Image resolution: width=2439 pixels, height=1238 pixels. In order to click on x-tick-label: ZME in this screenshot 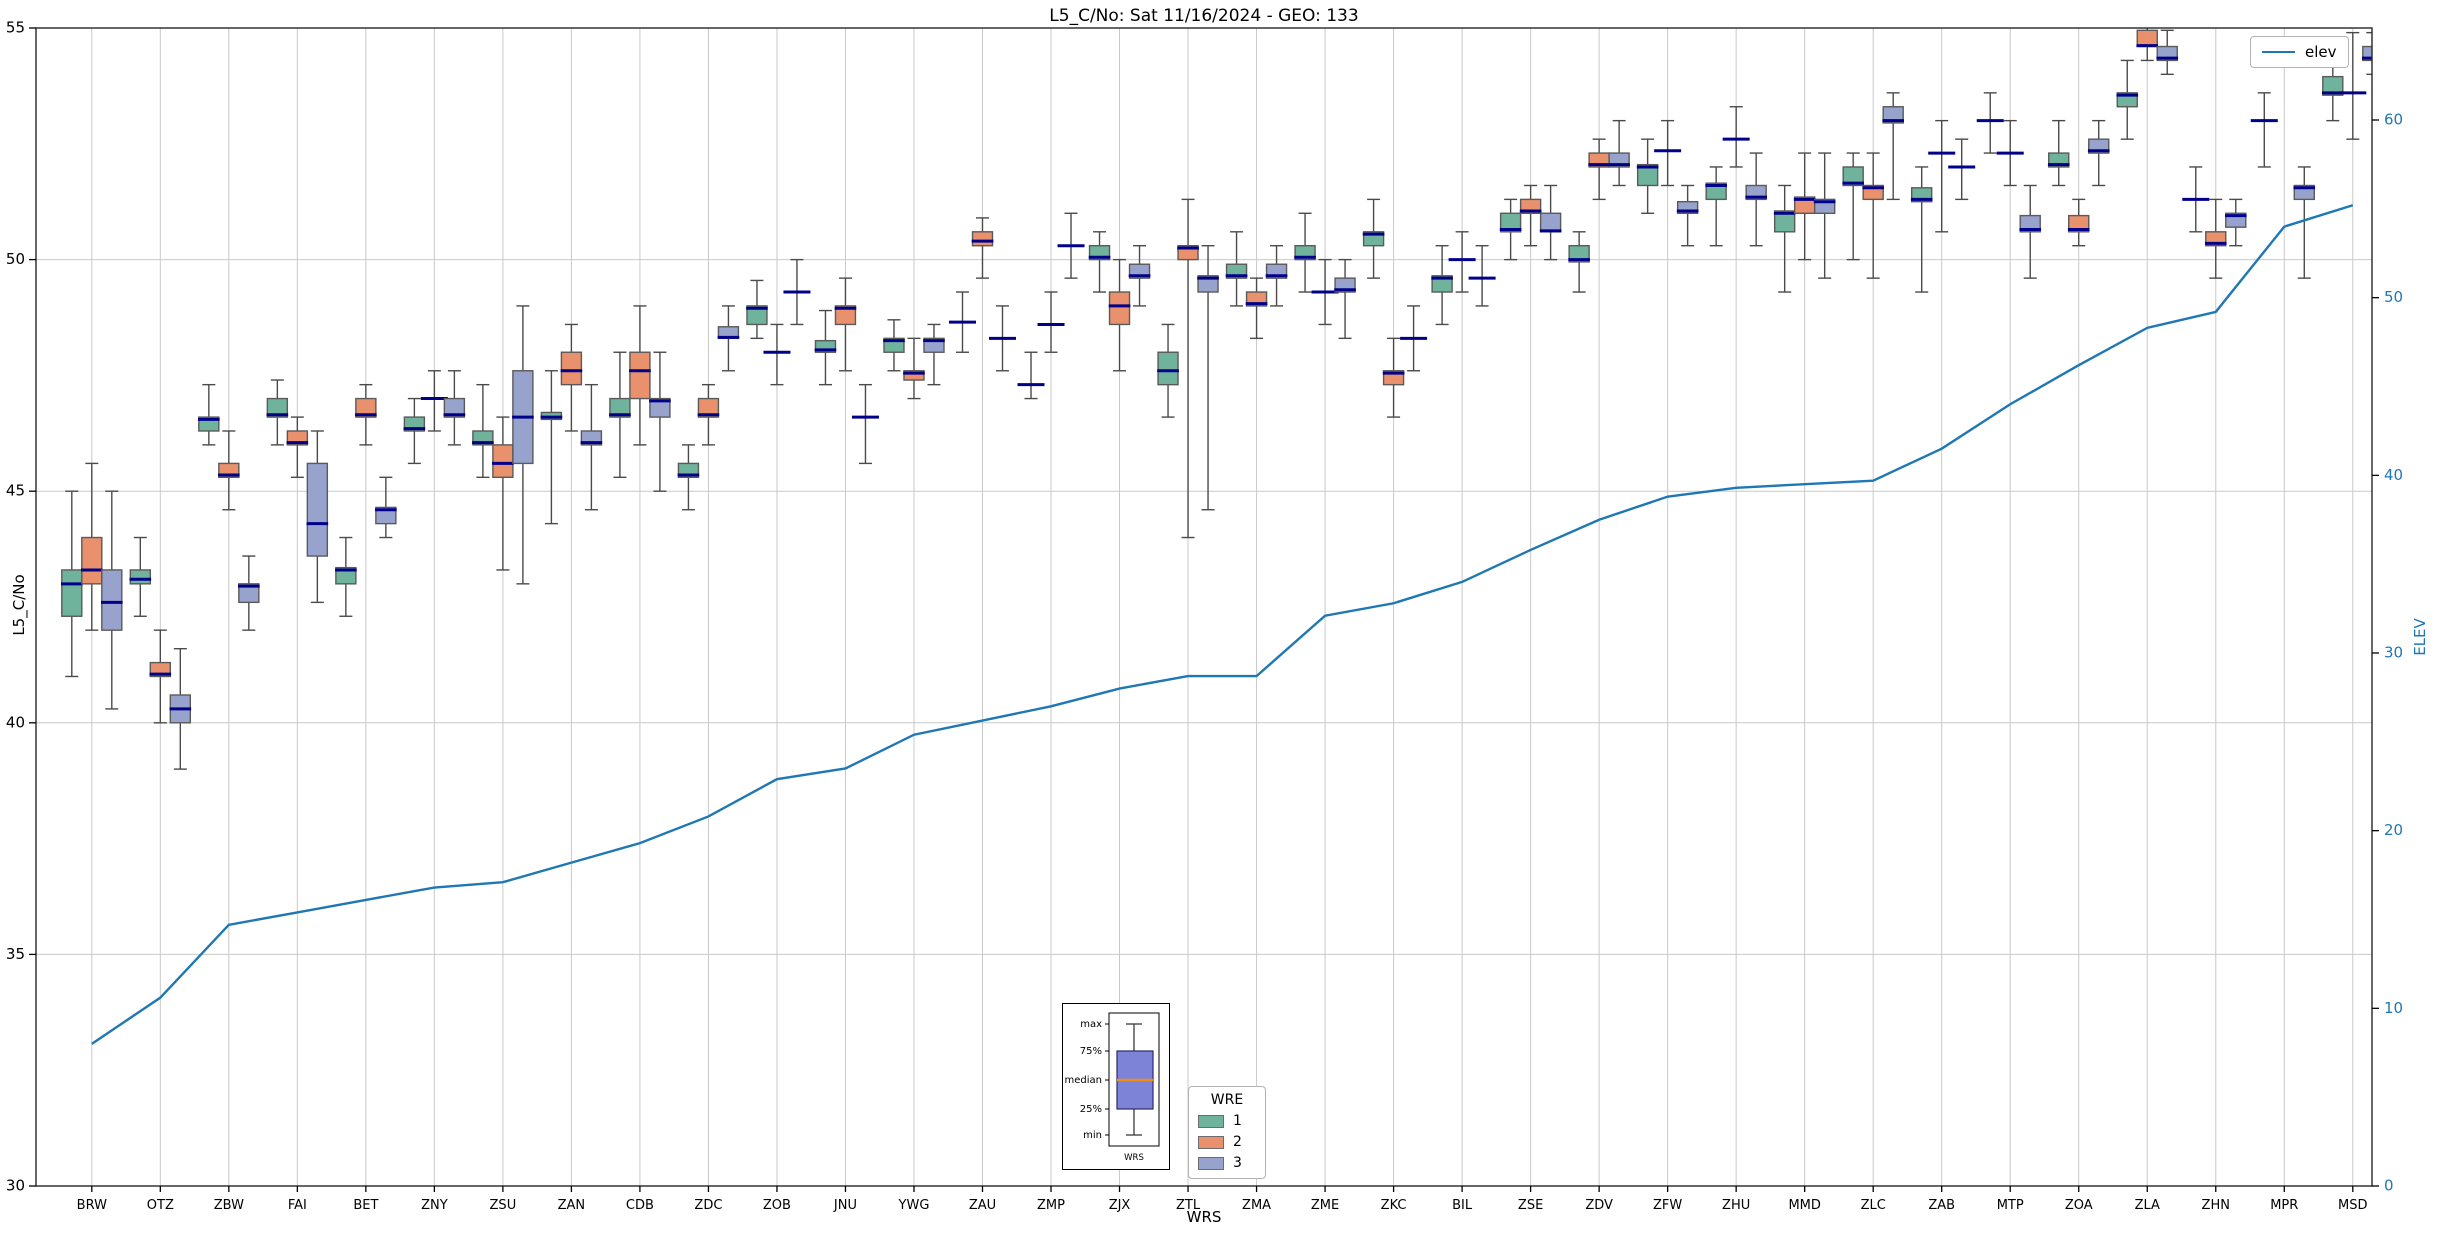, I will do `click(1325, 1205)`.